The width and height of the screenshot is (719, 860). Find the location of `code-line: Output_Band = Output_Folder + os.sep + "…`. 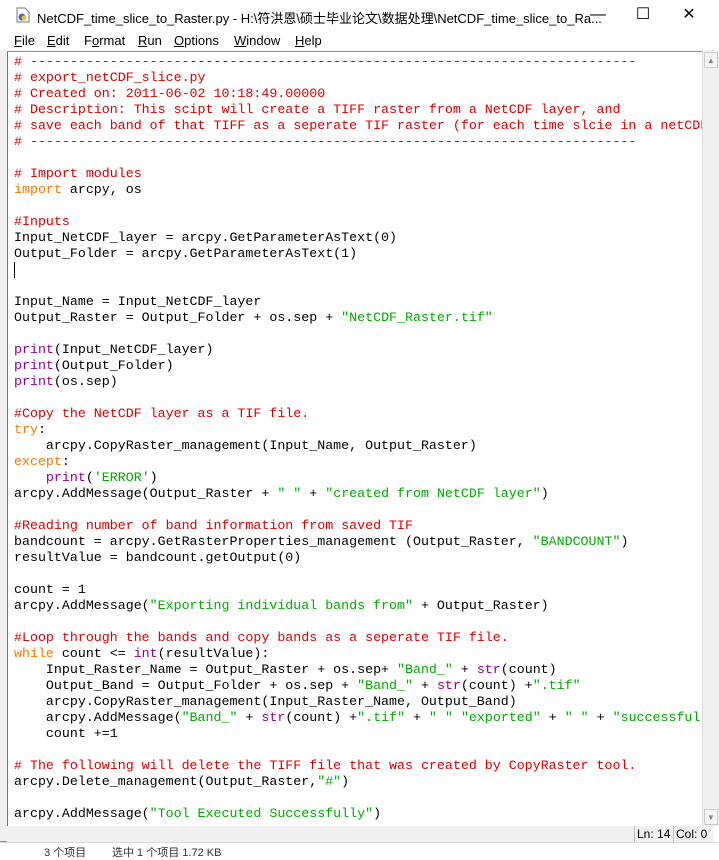

code-line: Output_Band = Output_Folder + os.sep + "… is located at coordinates (358, 686).